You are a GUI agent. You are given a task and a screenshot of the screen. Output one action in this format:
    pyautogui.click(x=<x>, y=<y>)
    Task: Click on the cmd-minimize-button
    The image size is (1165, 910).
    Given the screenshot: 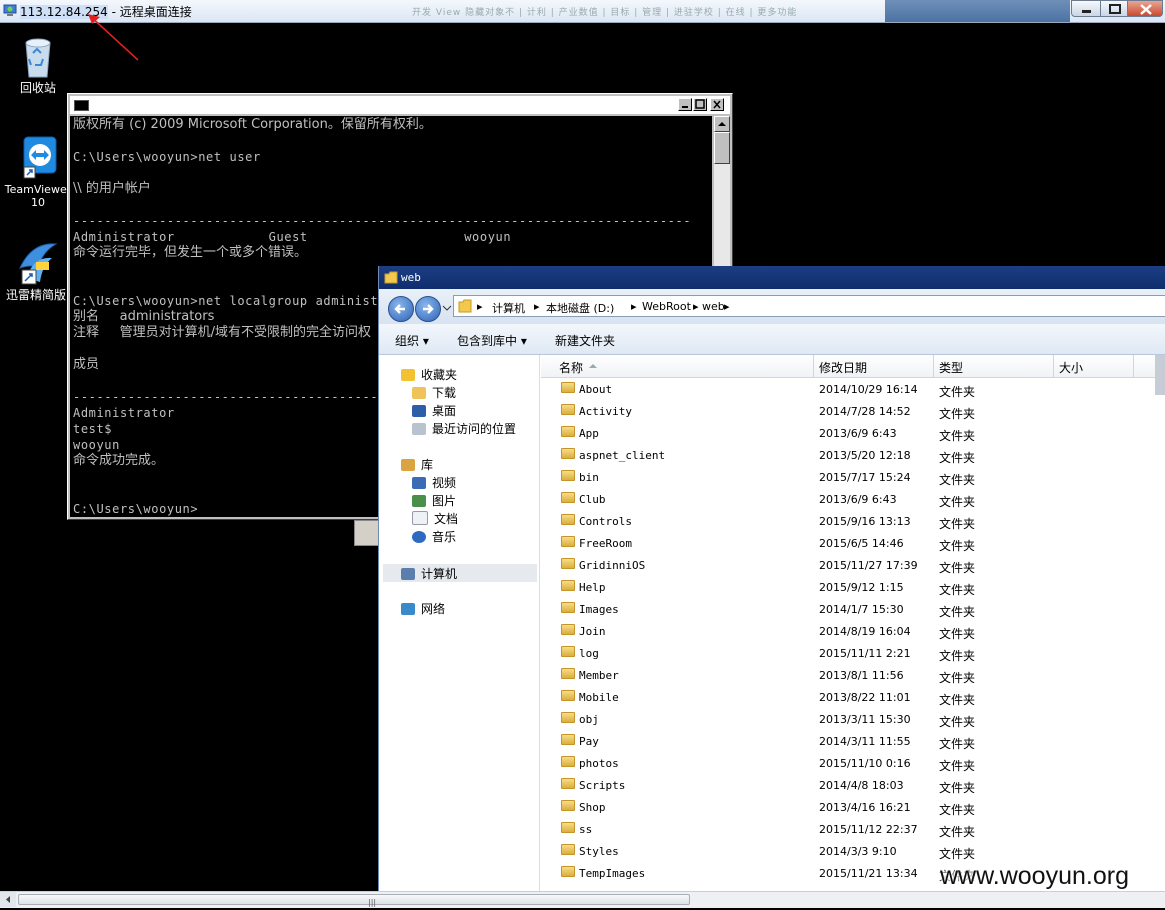 What is the action you would take?
    pyautogui.click(x=685, y=104)
    